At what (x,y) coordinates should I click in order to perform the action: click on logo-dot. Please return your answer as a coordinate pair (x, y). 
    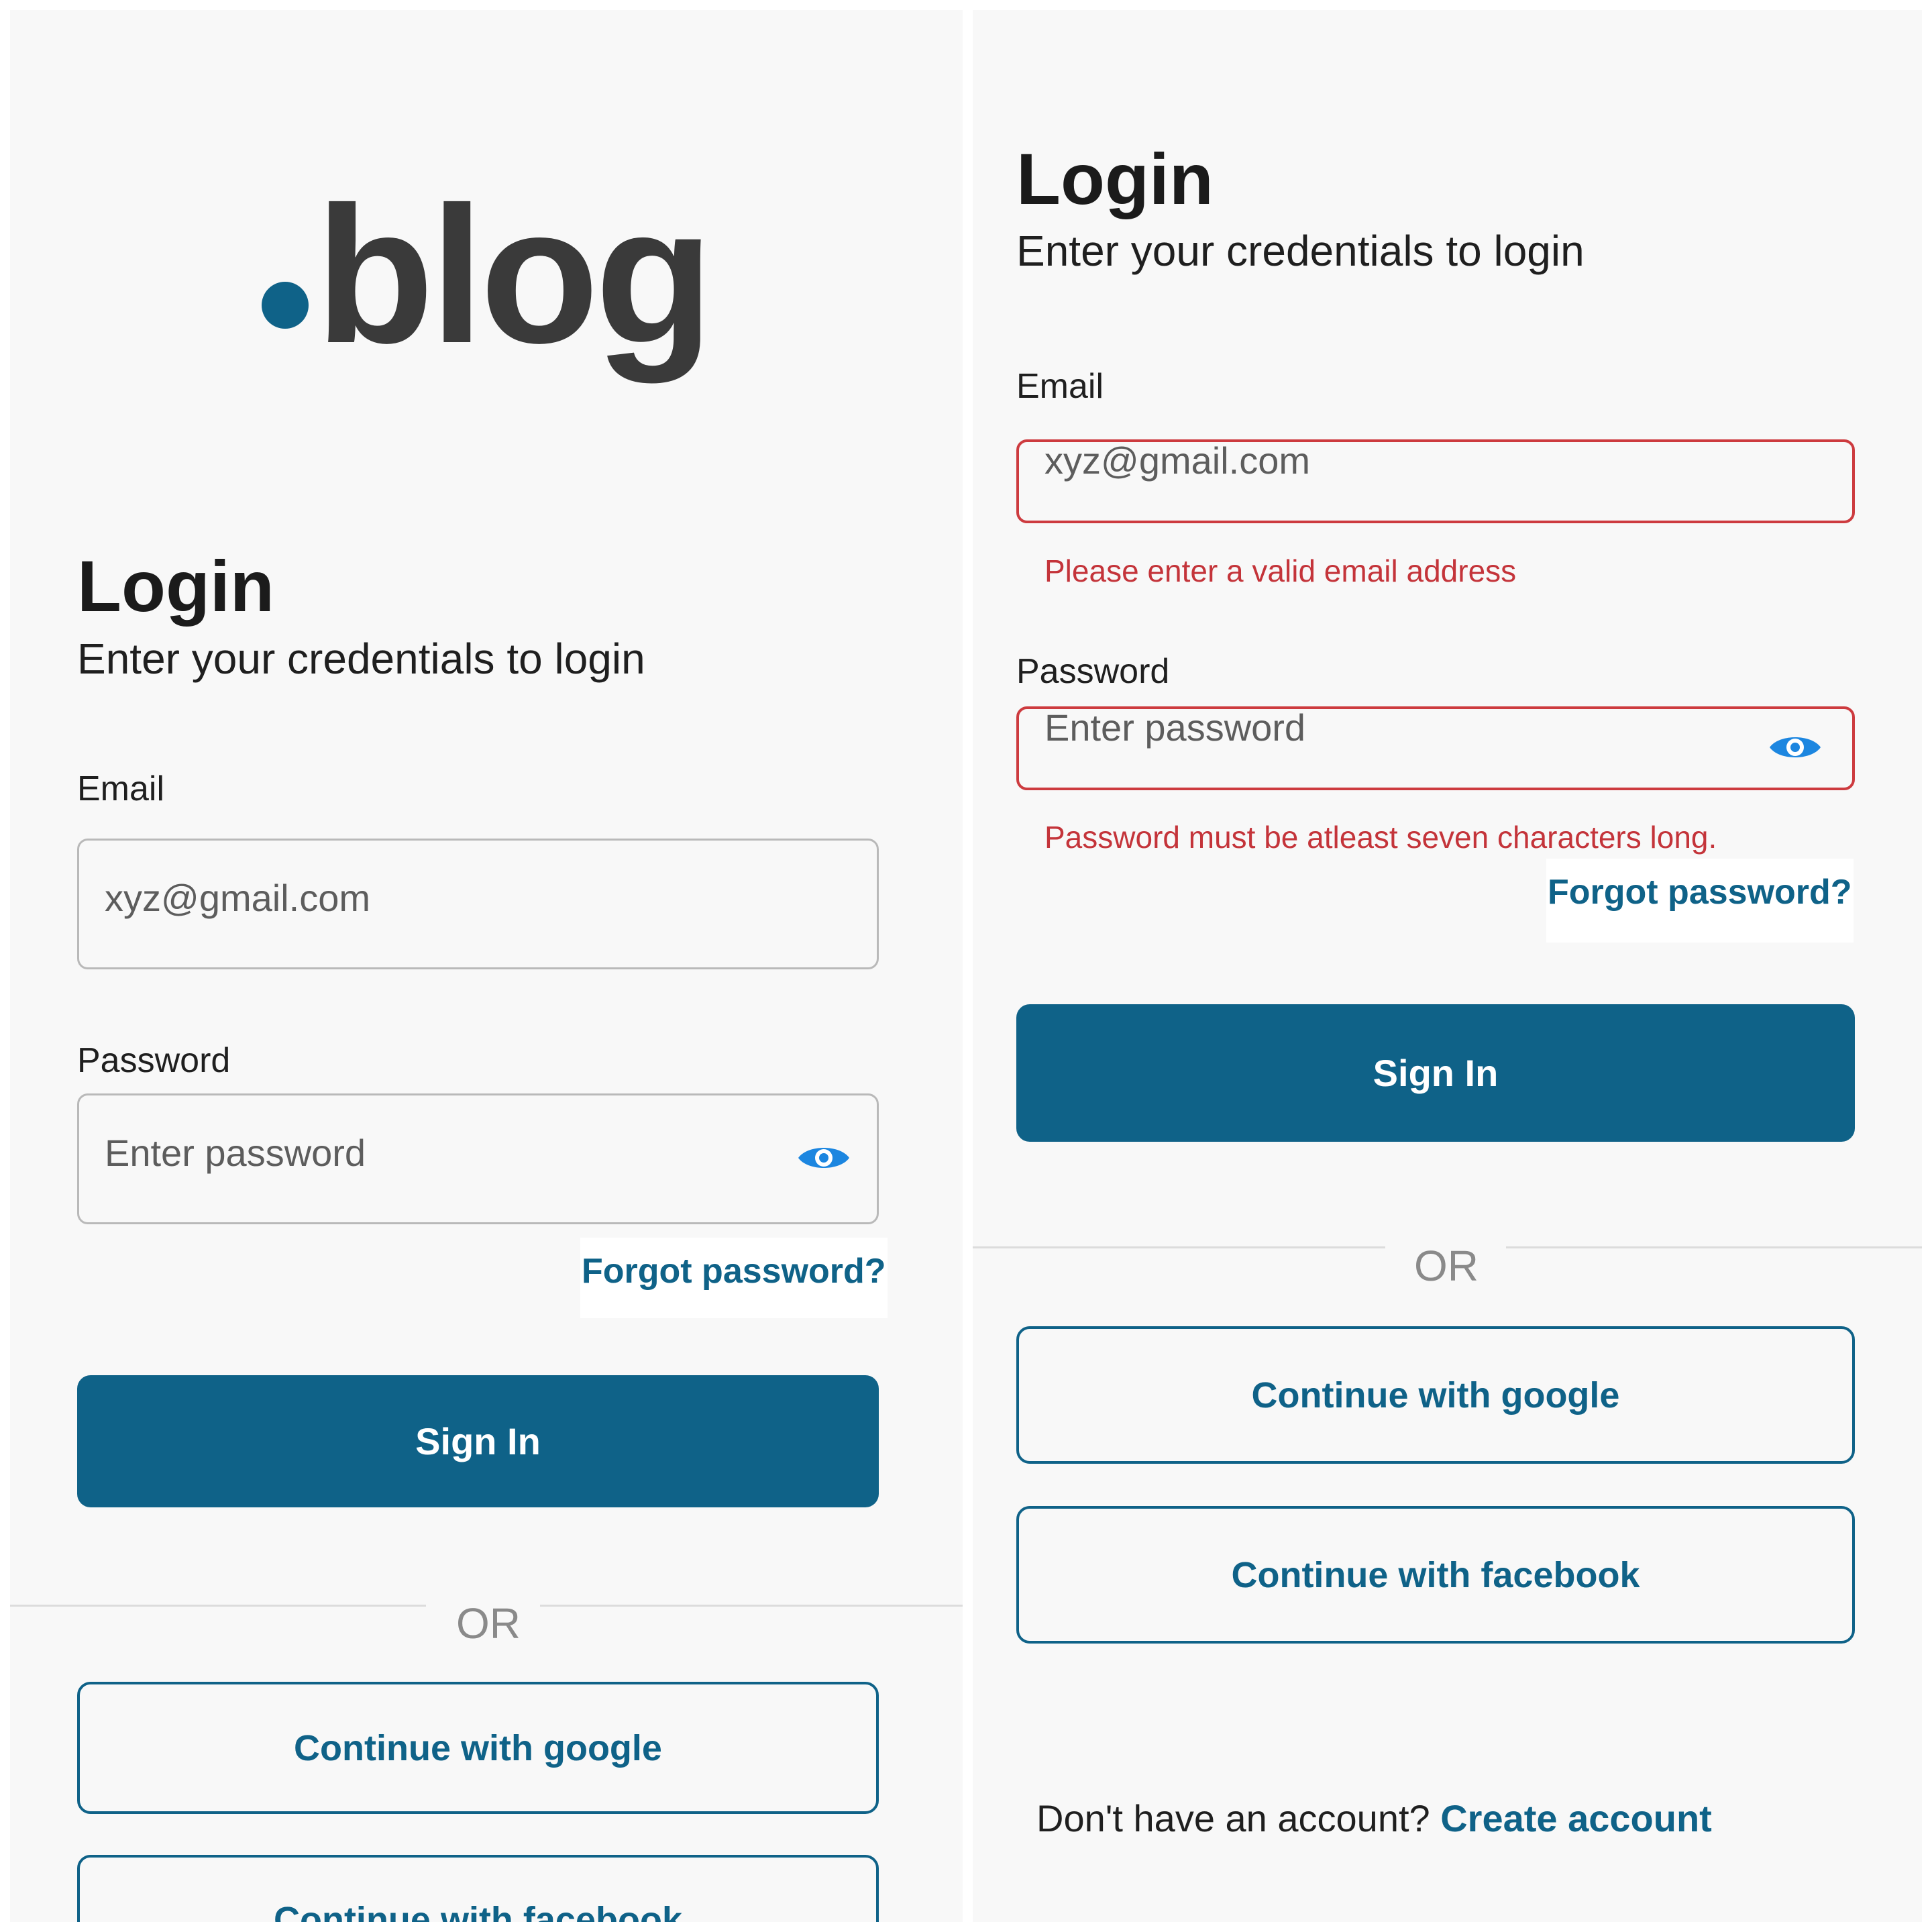
    Looking at the image, I should click on (285, 305).